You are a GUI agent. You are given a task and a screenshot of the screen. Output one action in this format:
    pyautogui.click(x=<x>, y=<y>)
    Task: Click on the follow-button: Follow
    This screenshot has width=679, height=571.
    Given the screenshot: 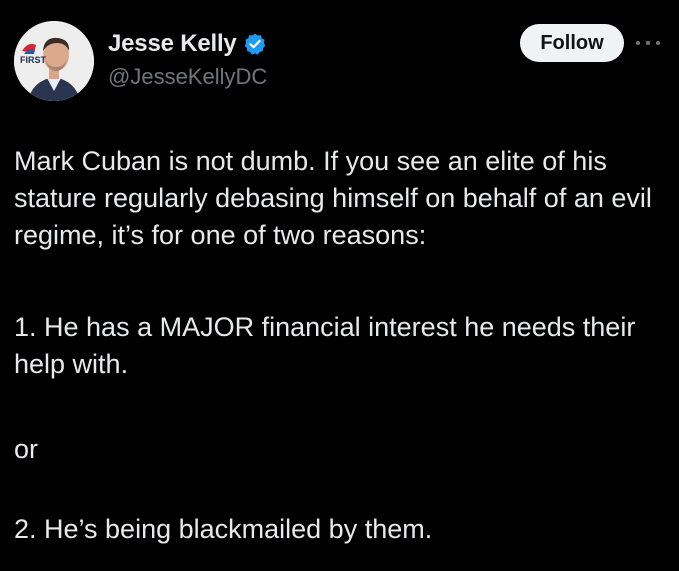 What is the action you would take?
    pyautogui.click(x=572, y=43)
    